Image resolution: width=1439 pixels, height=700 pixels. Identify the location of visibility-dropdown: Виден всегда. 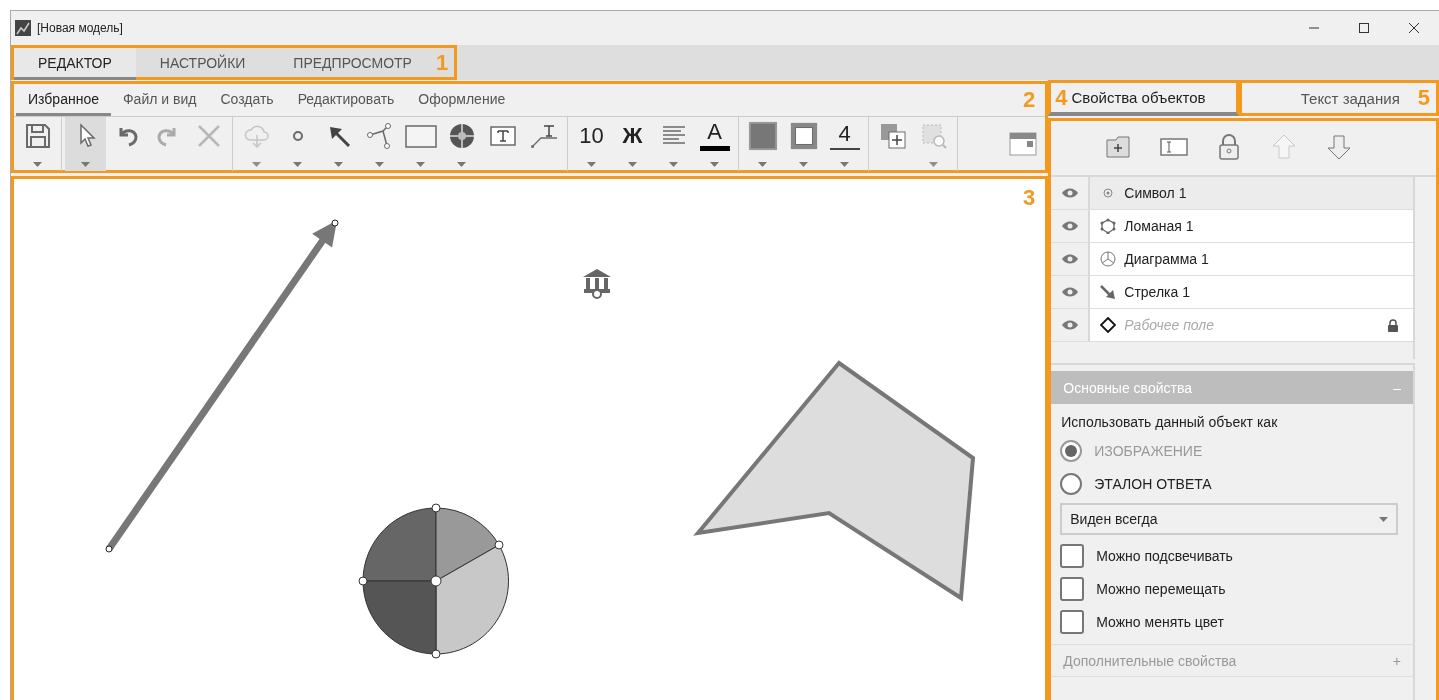
(1229, 519).